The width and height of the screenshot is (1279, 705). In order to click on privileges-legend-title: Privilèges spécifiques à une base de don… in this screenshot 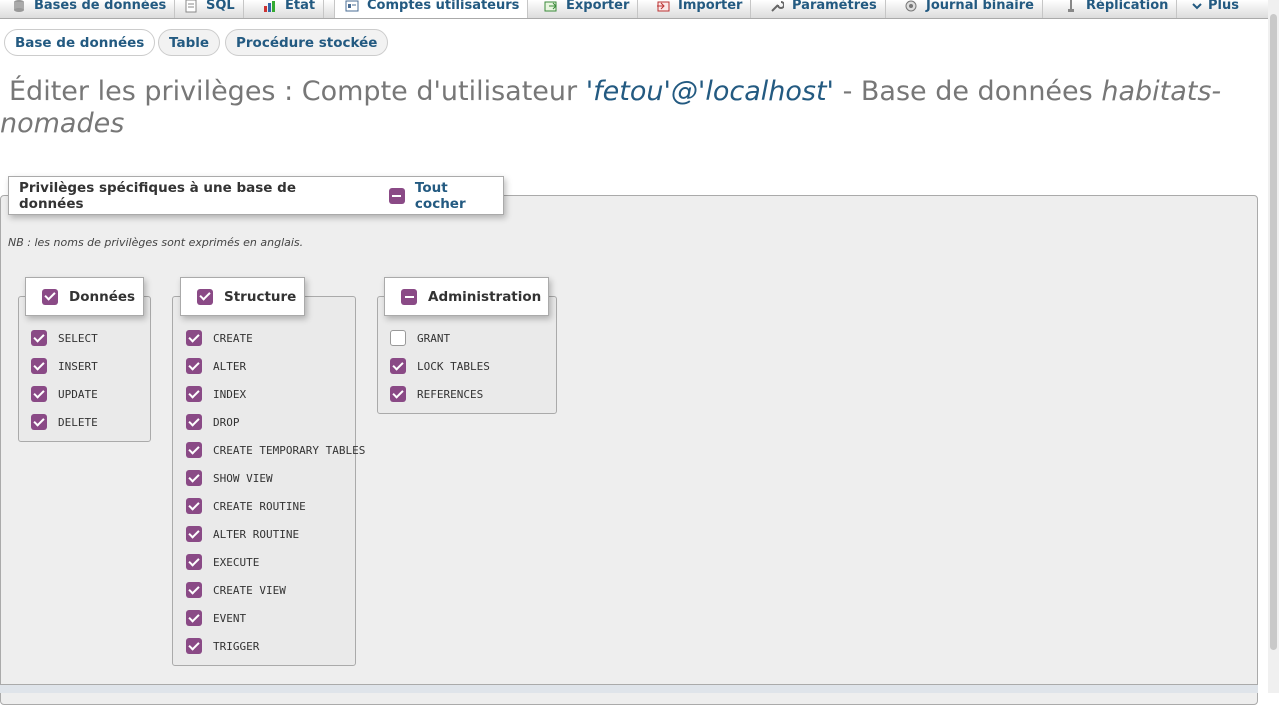, I will do `click(157, 195)`.